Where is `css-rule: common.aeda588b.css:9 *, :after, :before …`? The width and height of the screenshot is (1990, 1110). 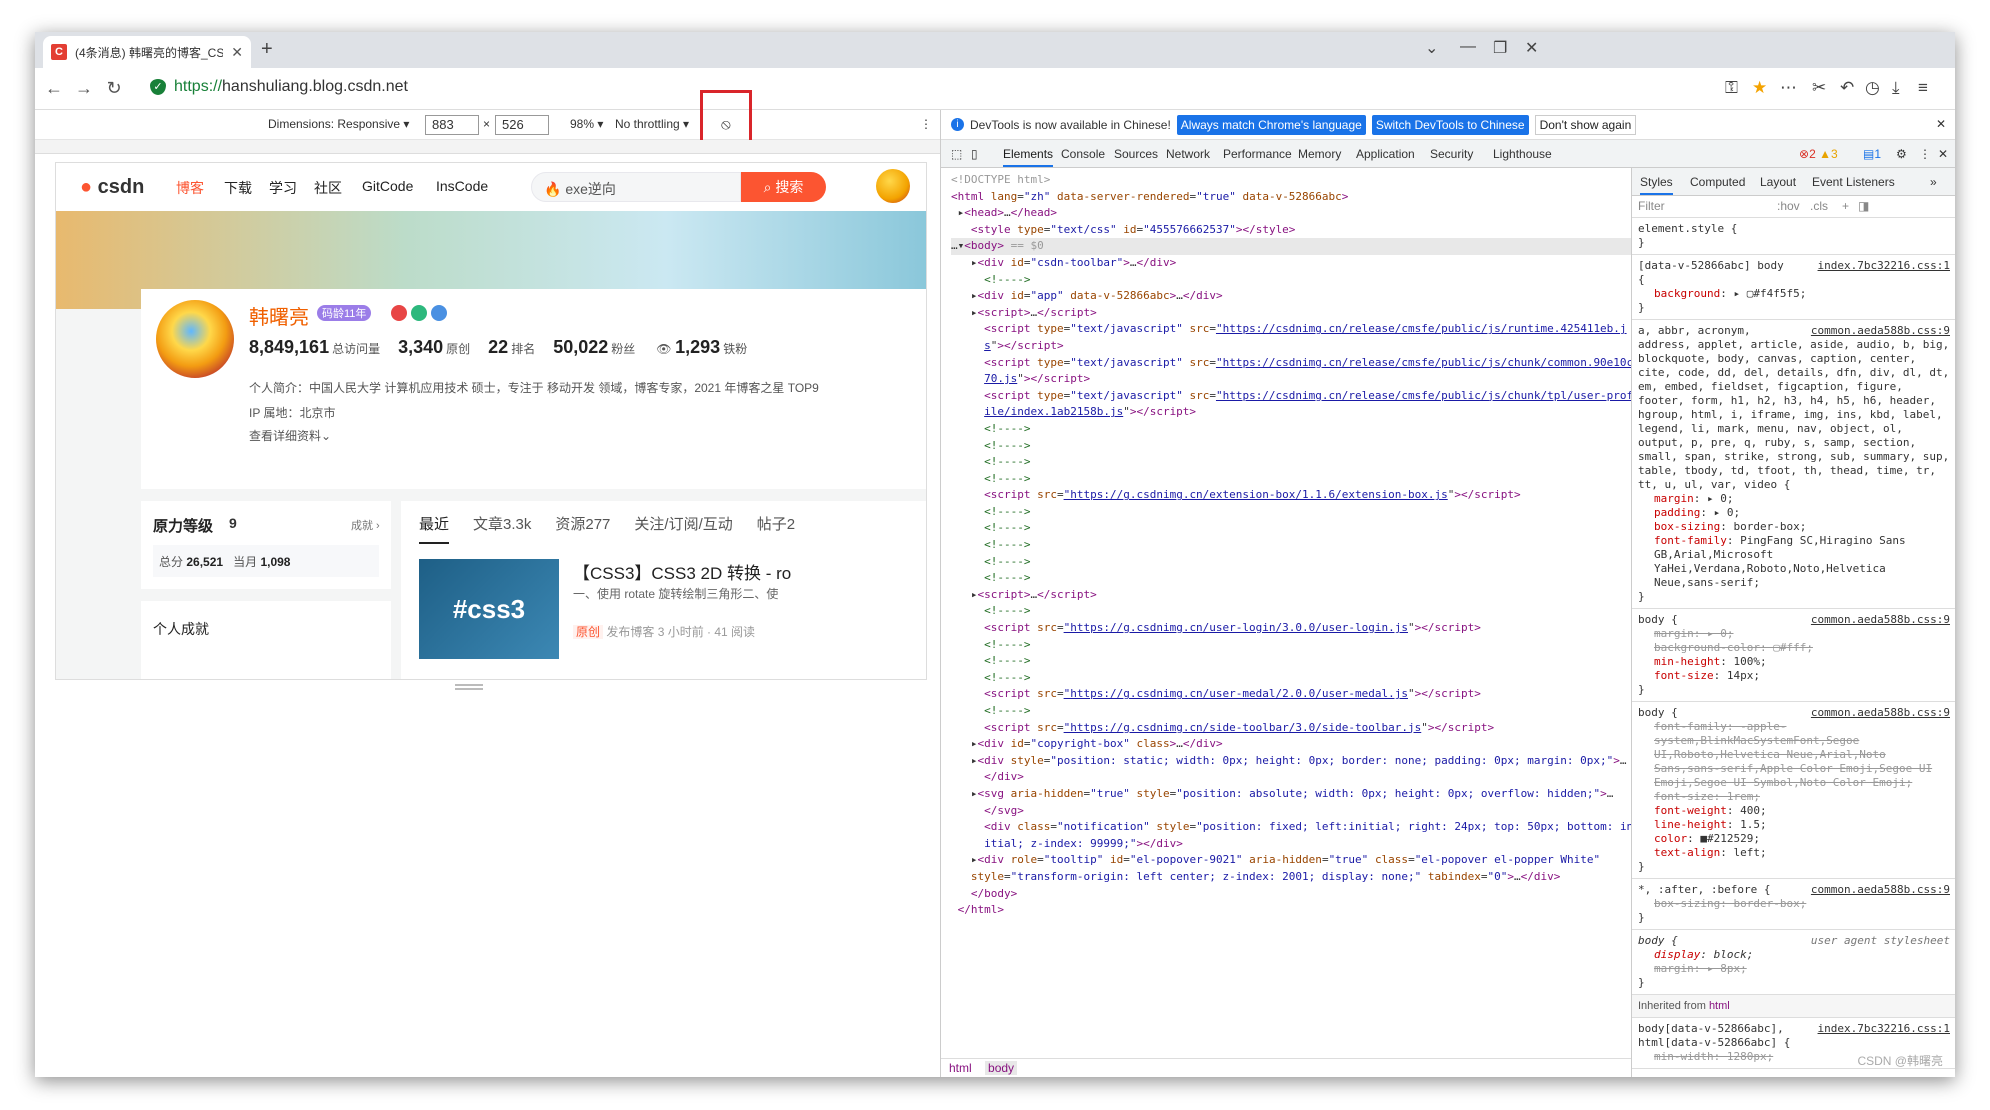 css-rule: common.aeda588b.css:9 *, :after, :before … is located at coordinates (1793, 904).